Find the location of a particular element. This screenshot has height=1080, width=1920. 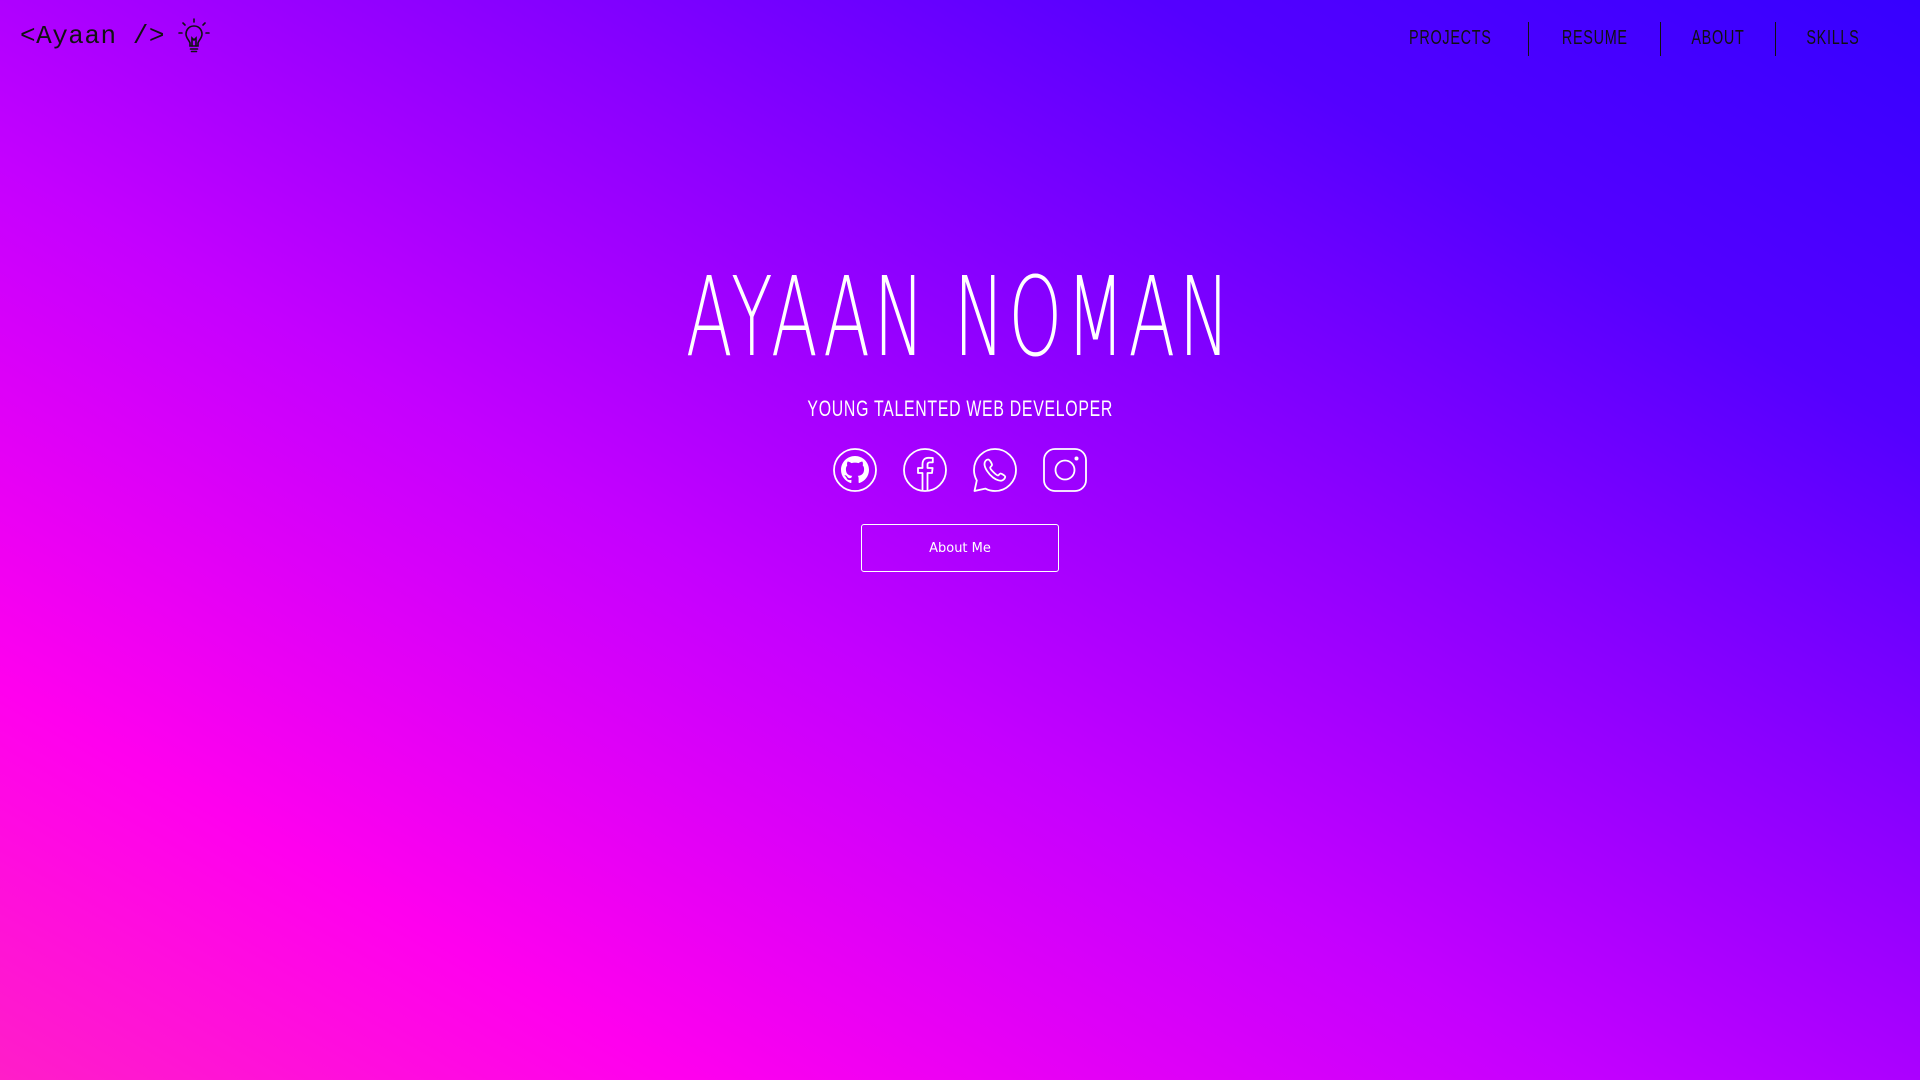

nav-skills: SKILLS is located at coordinates (1833, 39).